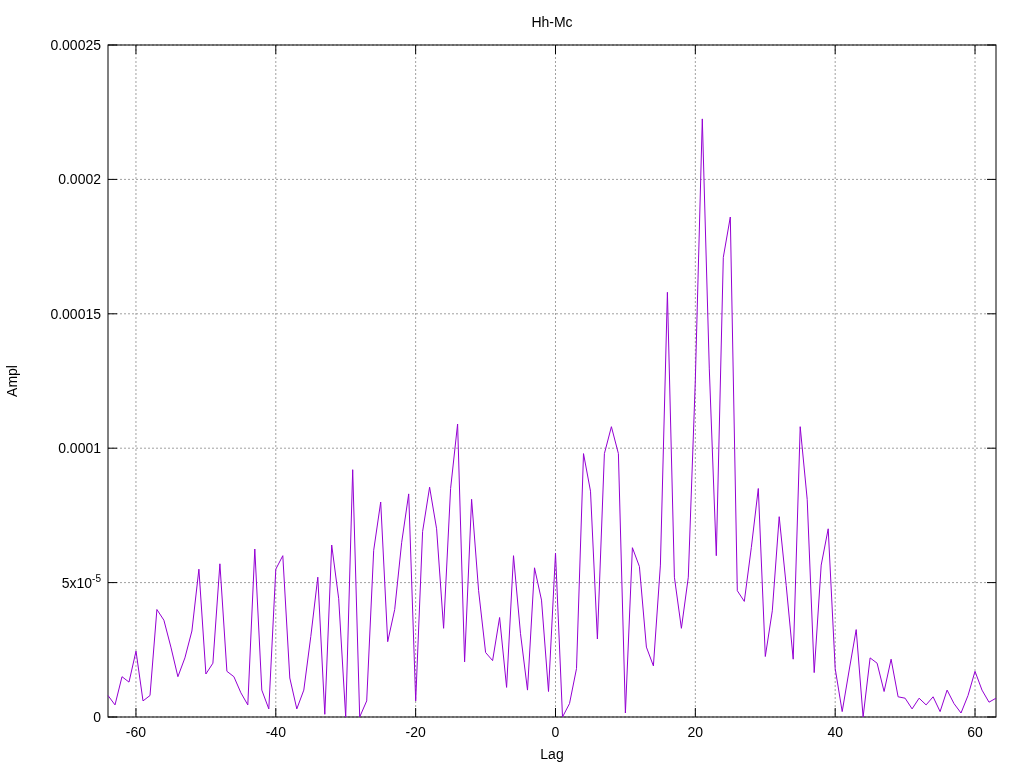 The image size is (1024, 768). What do you see at coordinates (75, 313) in the screenshot?
I see `y-tick-label: 0.00015` at bounding box center [75, 313].